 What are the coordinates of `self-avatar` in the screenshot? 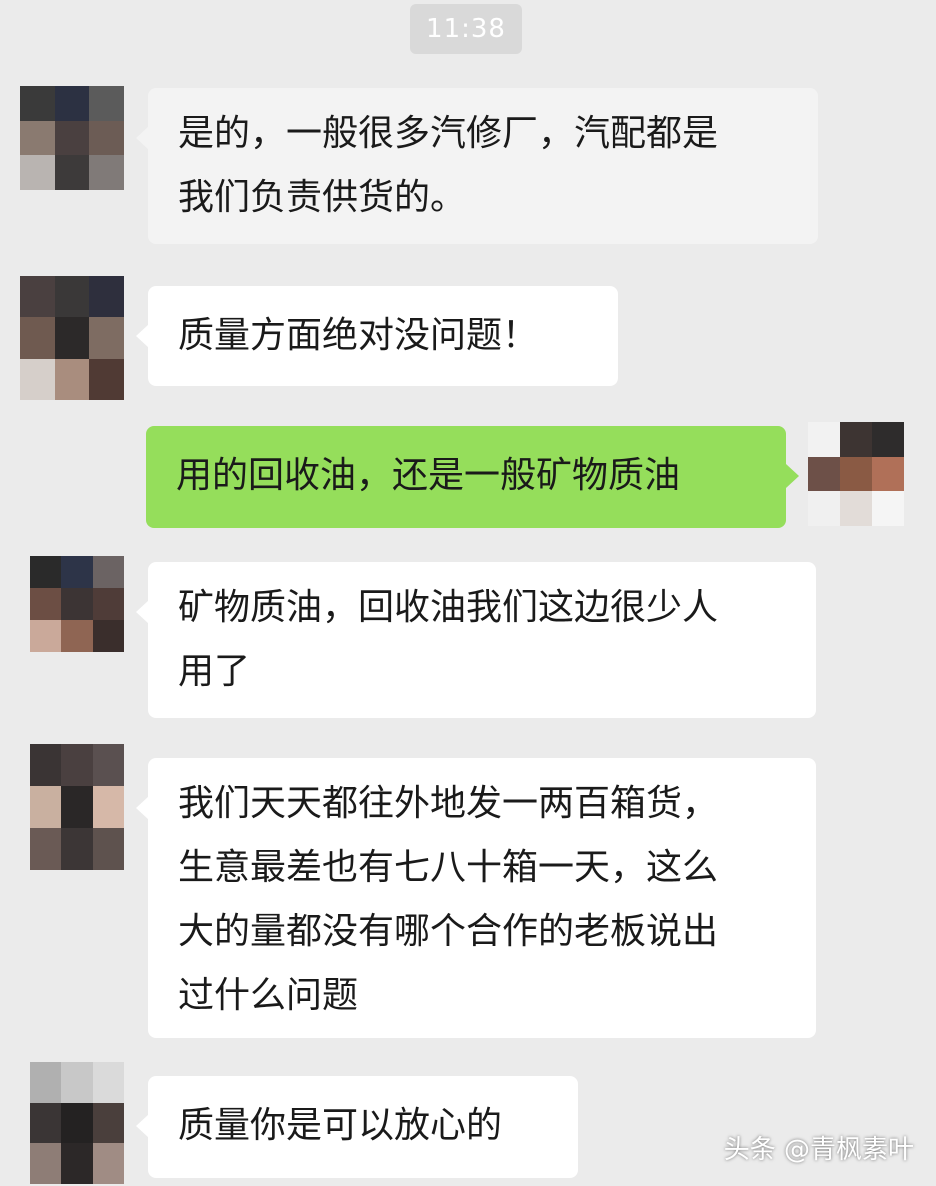 It's located at (856, 474).